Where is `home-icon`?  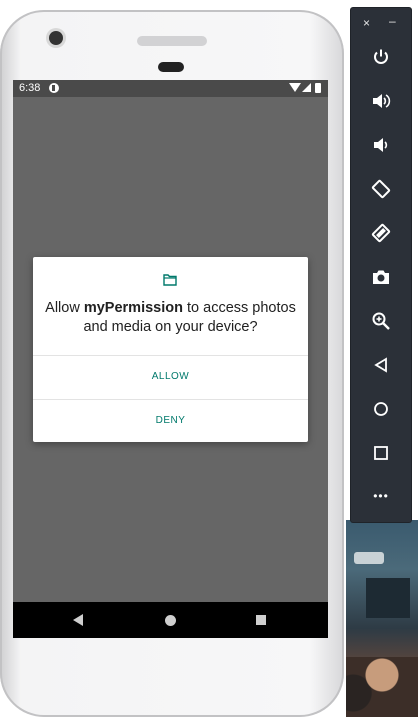 home-icon is located at coordinates (170, 620).